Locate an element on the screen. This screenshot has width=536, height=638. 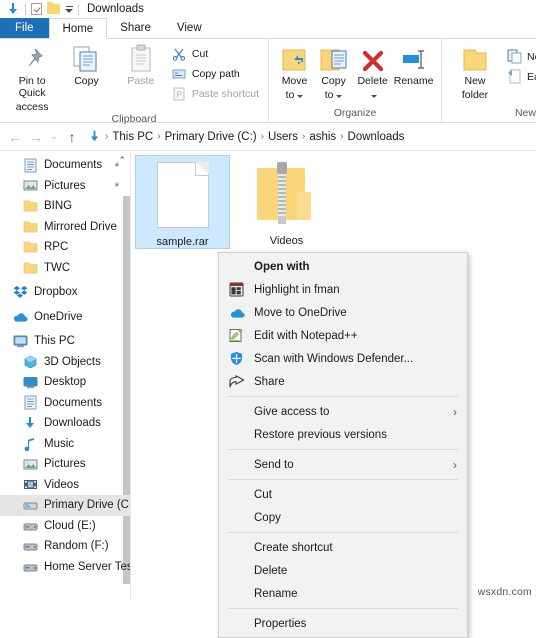
context-menu-item-open-with: Open with is located at coordinates (343, 266).